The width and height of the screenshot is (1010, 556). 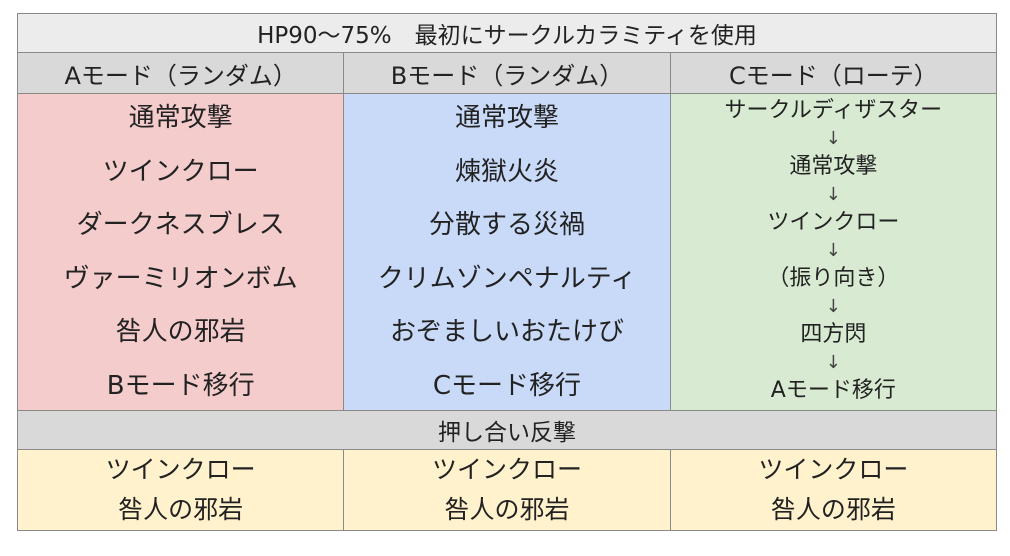 What do you see at coordinates (833, 334) in the screenshot?
I see `mode-c-step: 四方閃` at bounding box center [833, 334].